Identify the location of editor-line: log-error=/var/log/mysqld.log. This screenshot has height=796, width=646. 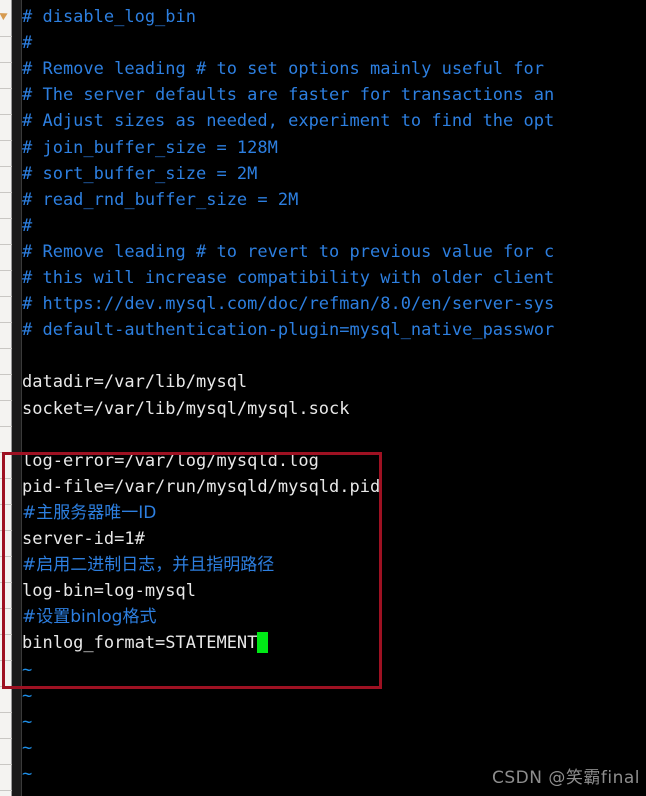
(170, 460).